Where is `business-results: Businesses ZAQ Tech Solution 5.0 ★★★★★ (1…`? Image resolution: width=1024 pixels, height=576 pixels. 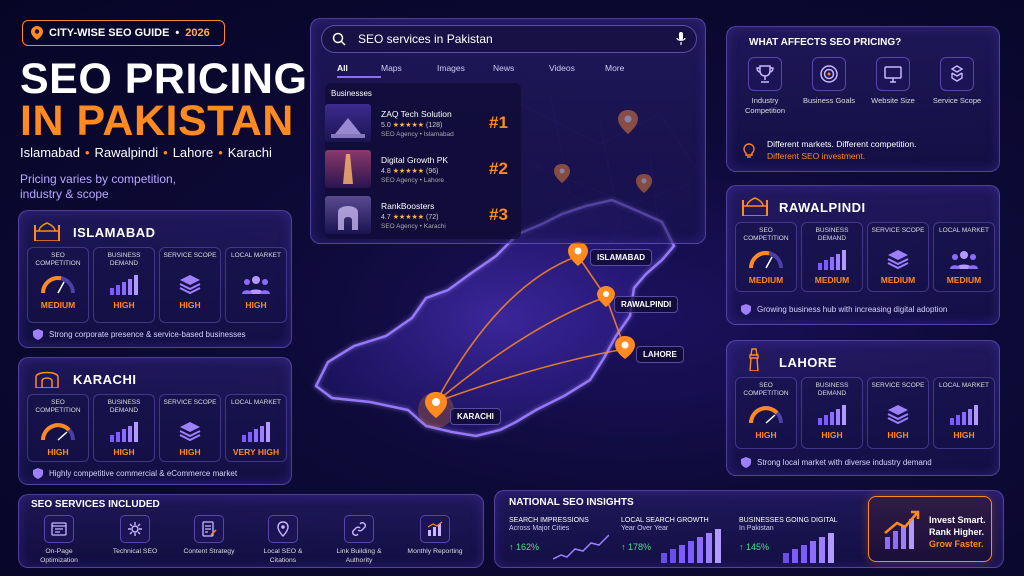
business-results: Businesses ZAQ Tech Solution 5.0 ★★★★★ (1… is located at coordinates (423, 161).